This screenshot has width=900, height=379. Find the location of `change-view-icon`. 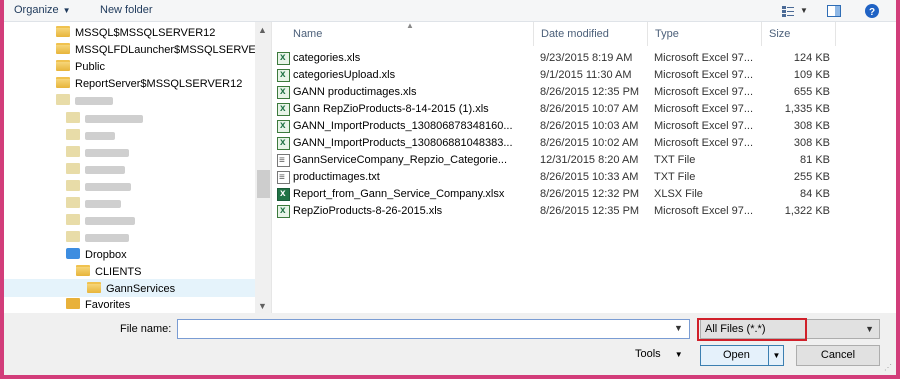

change-view-icon is located at coordinates (788, 11).